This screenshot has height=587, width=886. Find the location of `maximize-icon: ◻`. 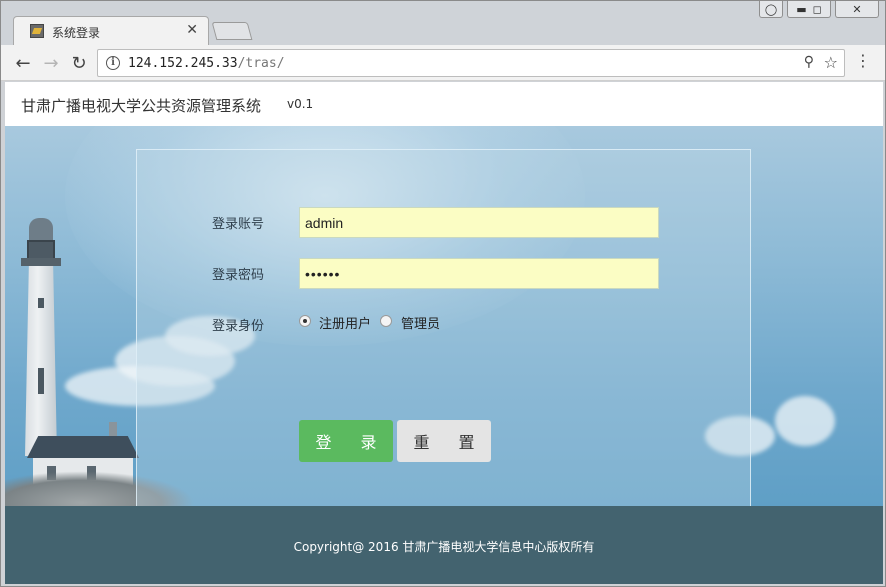

maximize-icon: ◻ is located at coordinates (817, 9).